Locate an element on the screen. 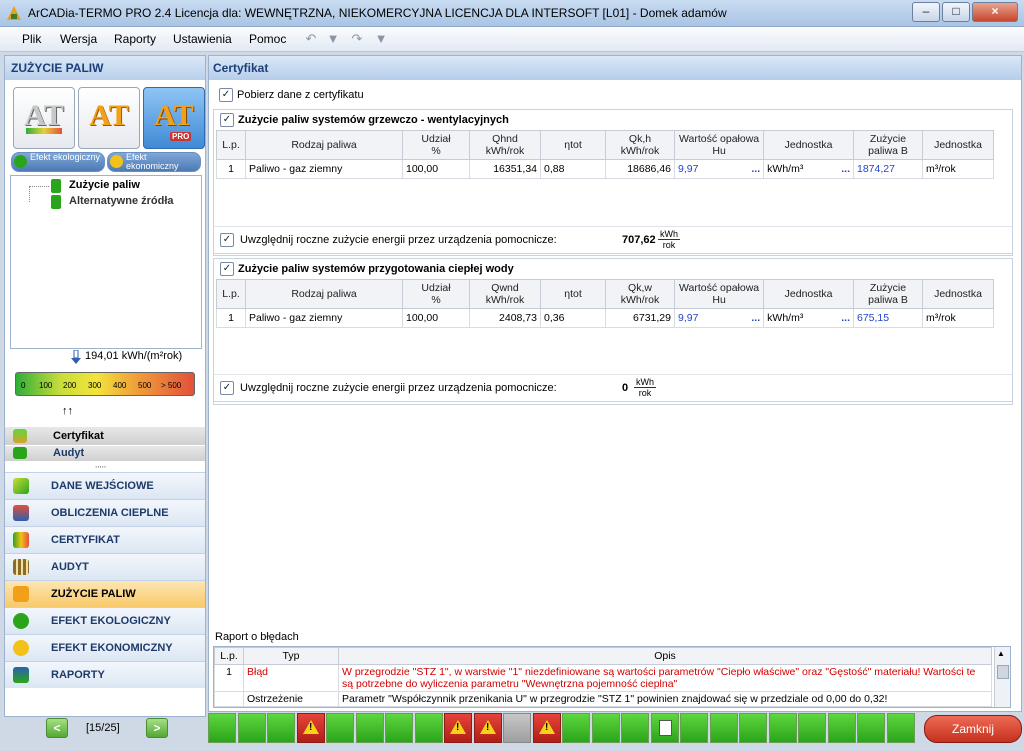  module-button-pro: AT PRO is located at coordinates (174, 118).